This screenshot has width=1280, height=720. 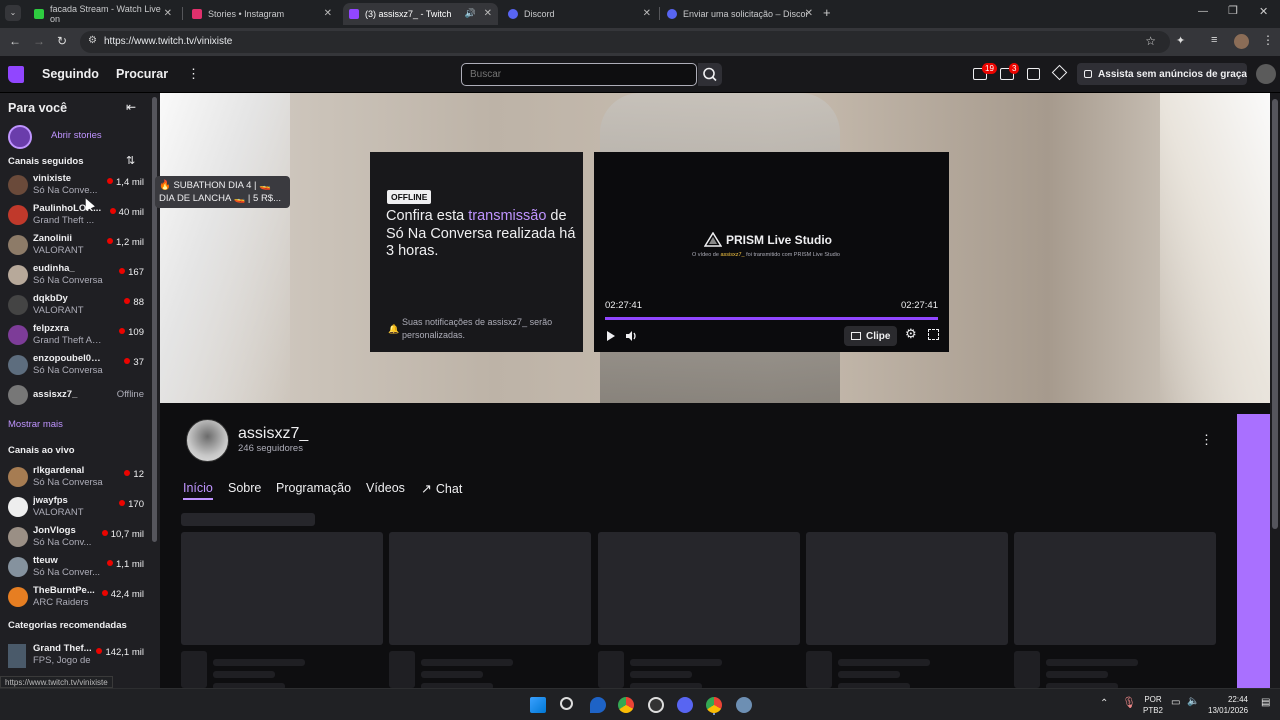 What do you see at coordinates (911, 334) in the screenshot?
I see `settings-gear-icon: ⚙` at bounding box center [911, 334].